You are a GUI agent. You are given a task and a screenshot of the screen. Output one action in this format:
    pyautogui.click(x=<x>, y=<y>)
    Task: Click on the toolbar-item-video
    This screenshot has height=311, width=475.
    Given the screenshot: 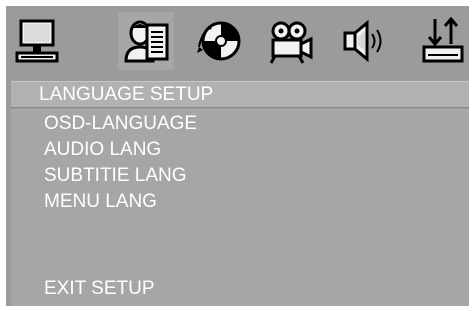 What is the action you would take?
    pyautogui.click(x=292, y=41)
    